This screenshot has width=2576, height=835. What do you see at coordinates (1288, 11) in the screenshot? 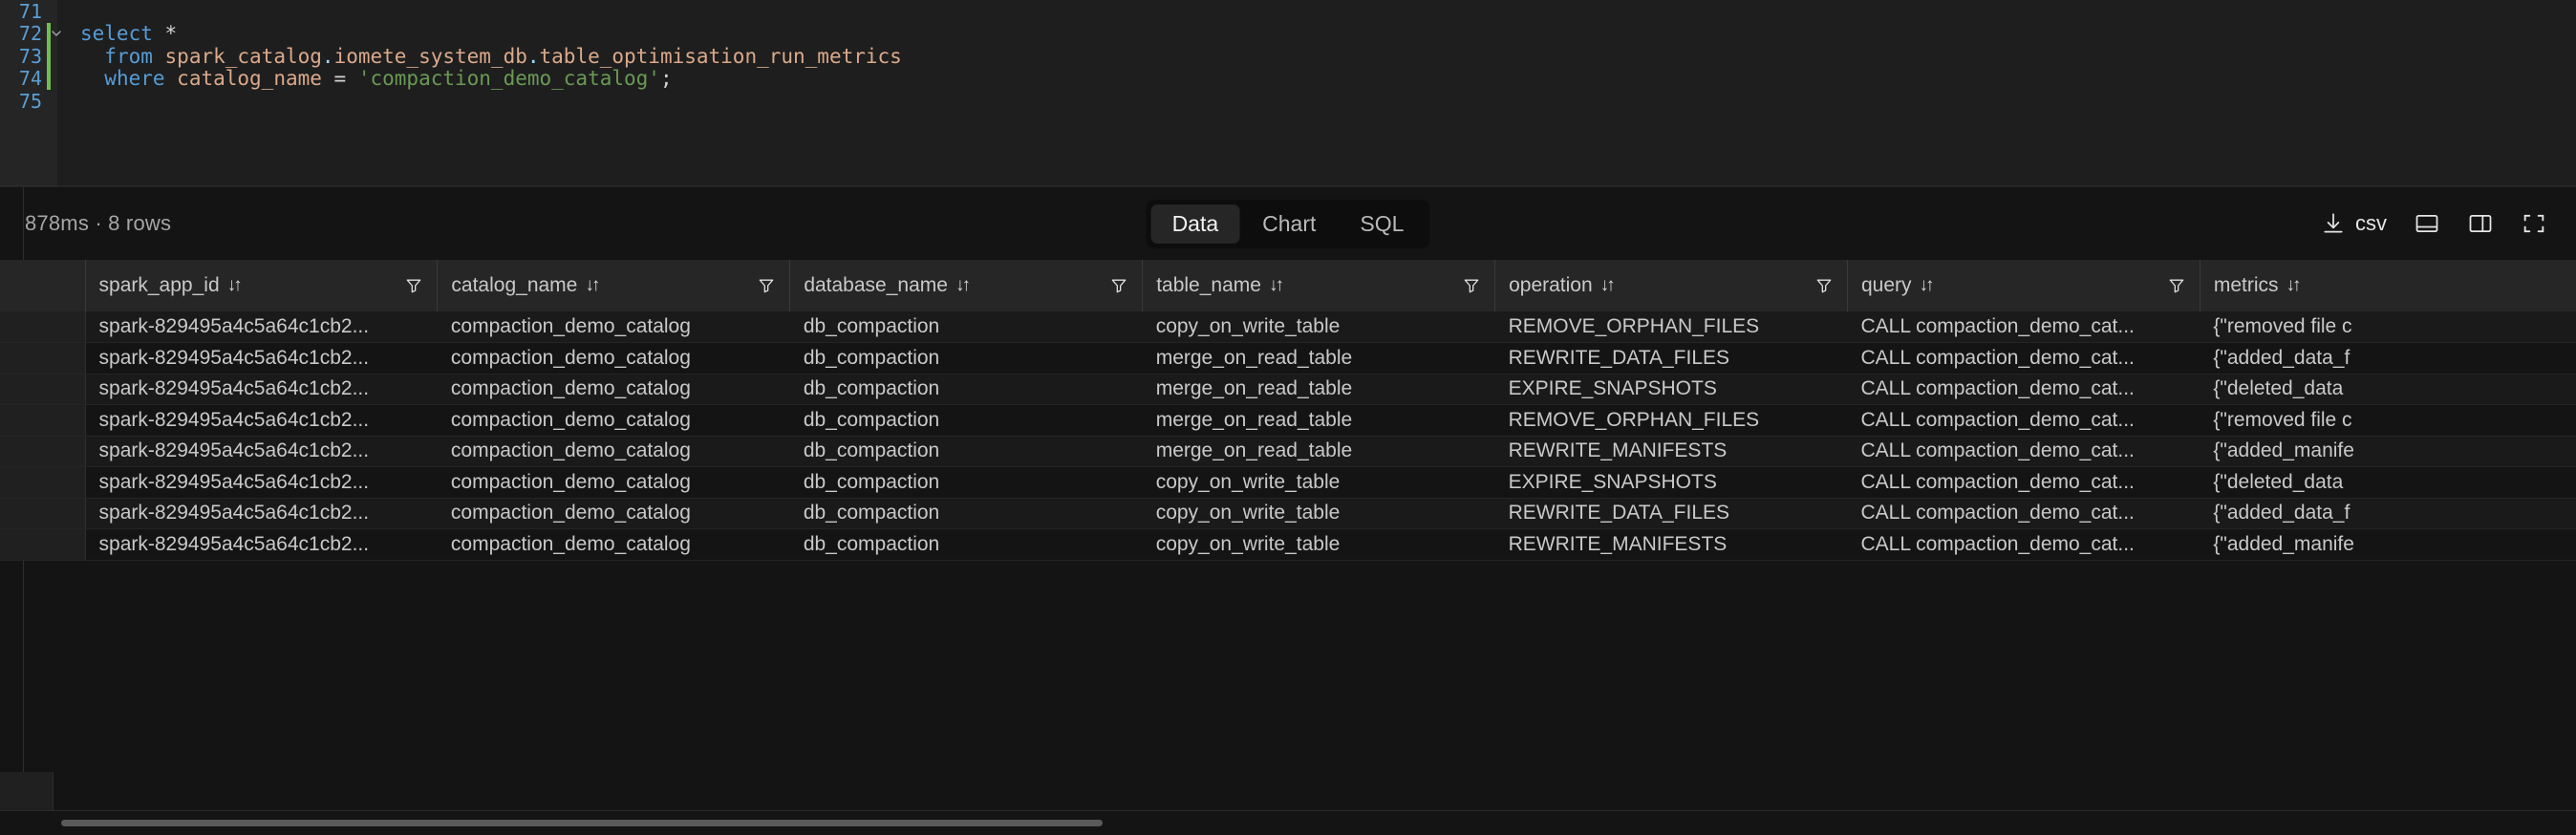
I see `code-line: 71` at bounding box center [1288, 11].